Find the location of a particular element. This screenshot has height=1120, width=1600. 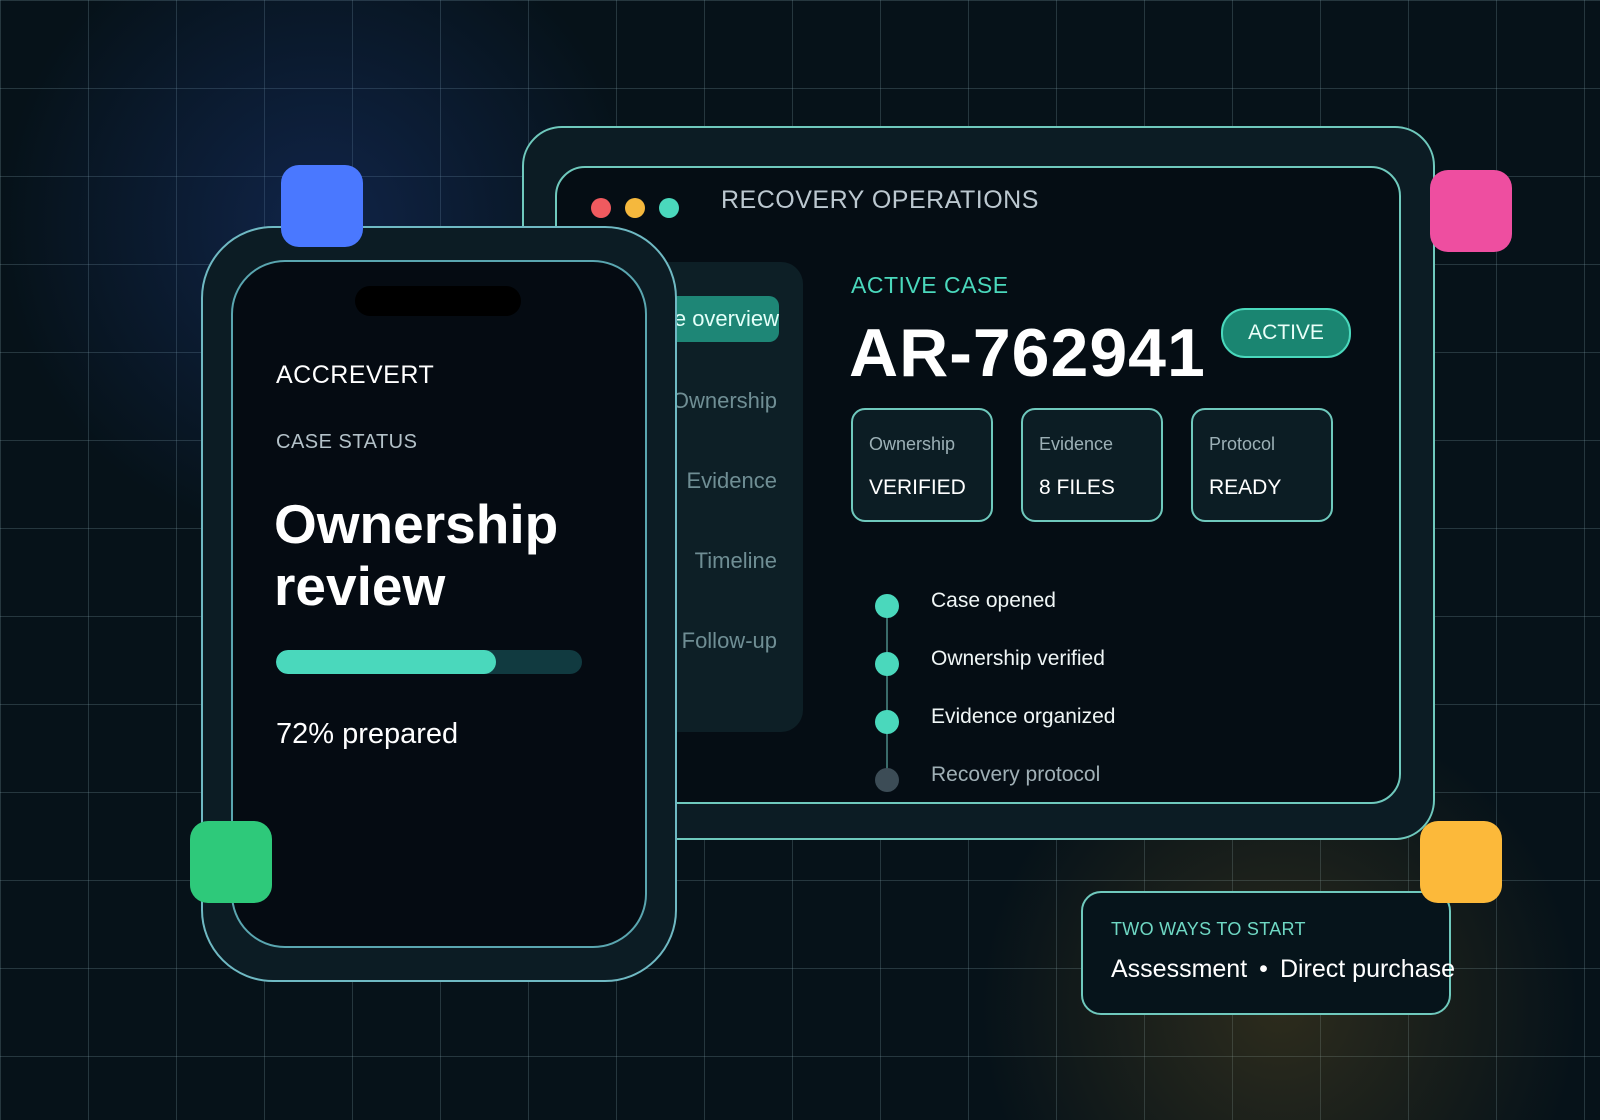

pink-square-icon is located at coordinates (1471, 211).